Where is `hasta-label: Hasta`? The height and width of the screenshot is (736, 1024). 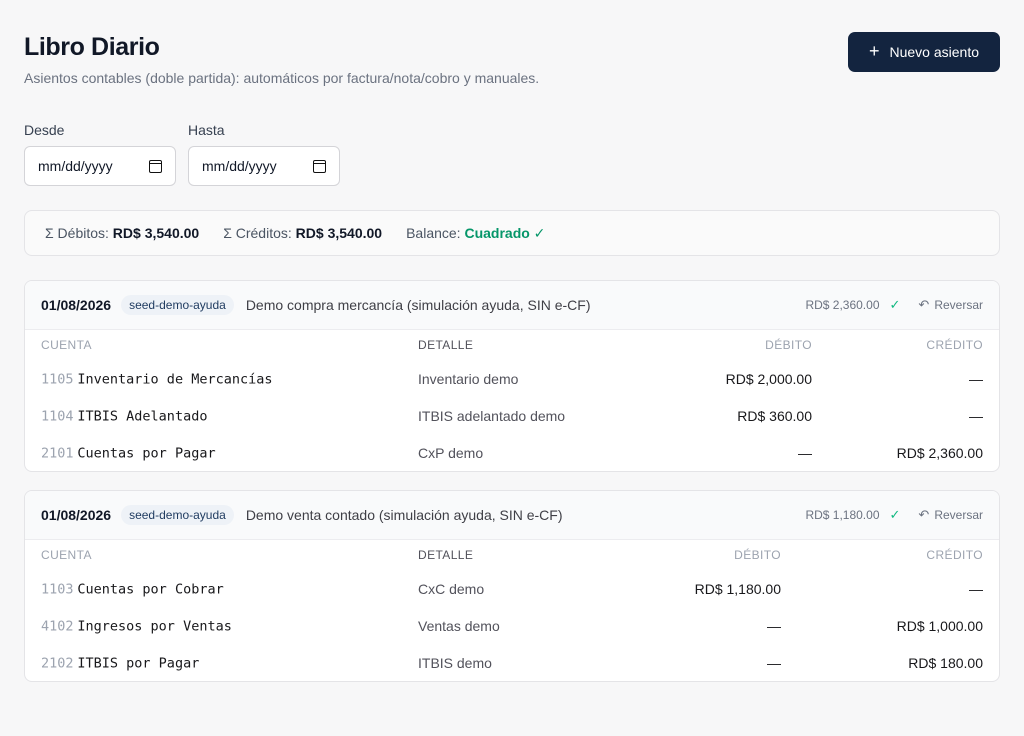
hasta-label: Hasta is located at coordinates (206, 130).